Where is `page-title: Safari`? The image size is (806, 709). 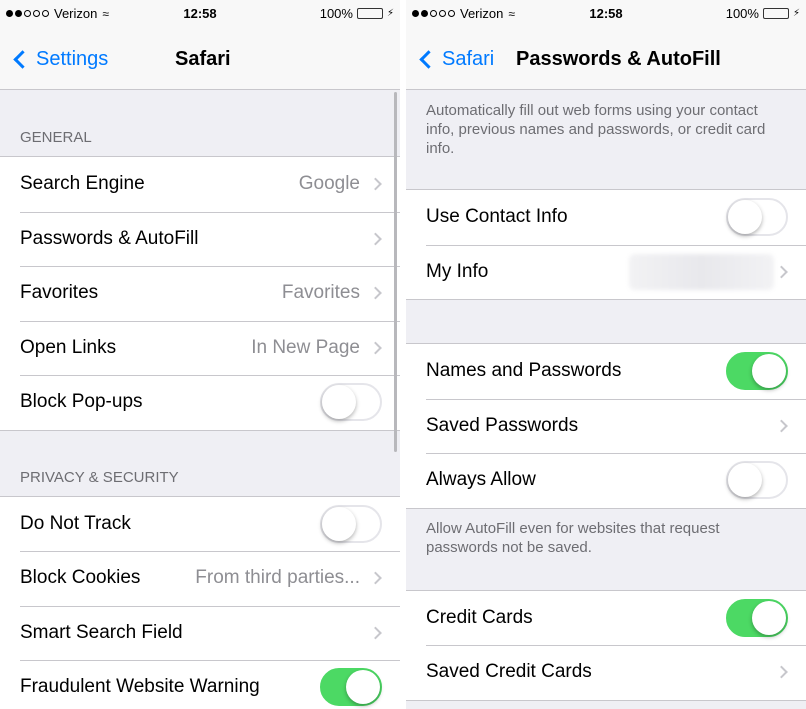 page-title: Safari is located at coordinates (203, 59).